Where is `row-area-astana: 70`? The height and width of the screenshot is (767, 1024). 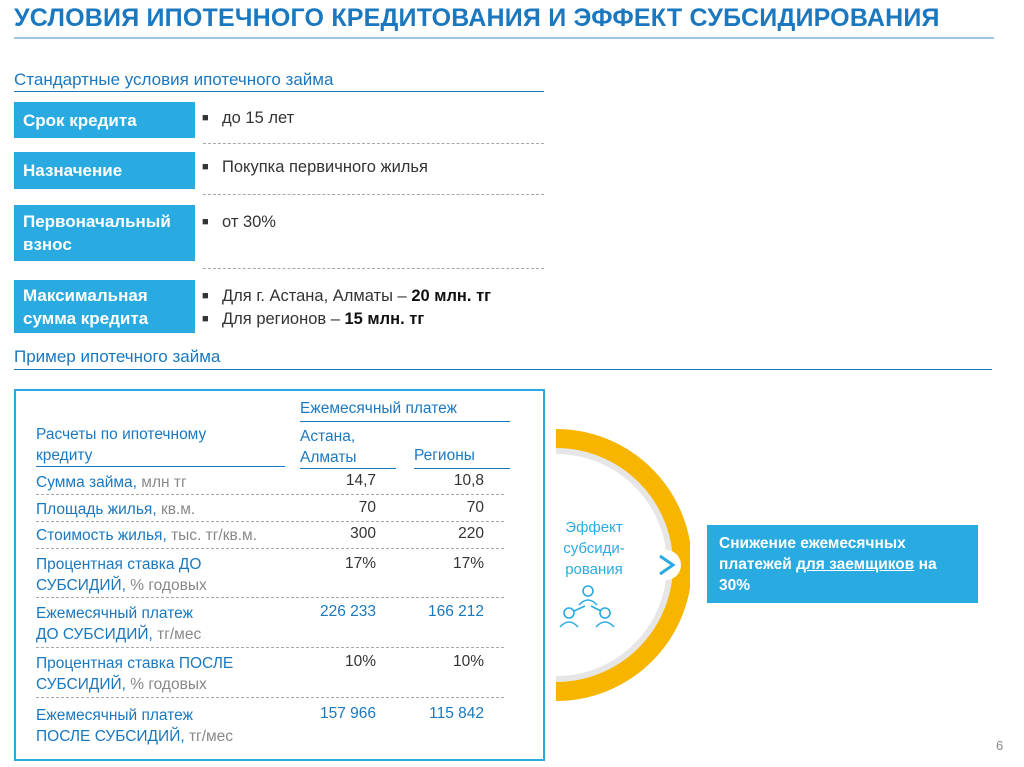
row-area-astana: 70 is located at coordinates (367, 507).